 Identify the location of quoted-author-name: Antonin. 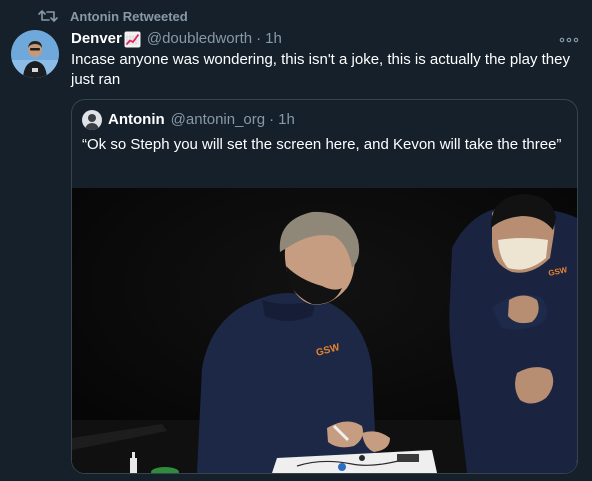
(136, 119).